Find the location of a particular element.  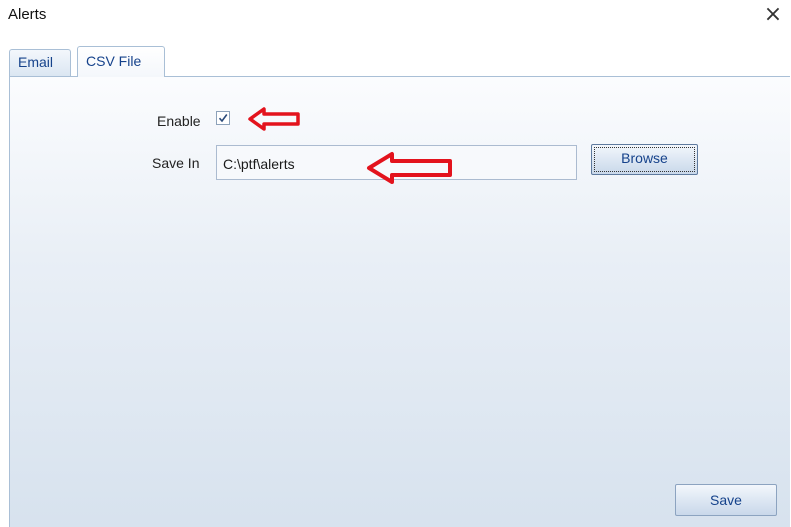

checkmark-icon is located at coordinates (223, 118).